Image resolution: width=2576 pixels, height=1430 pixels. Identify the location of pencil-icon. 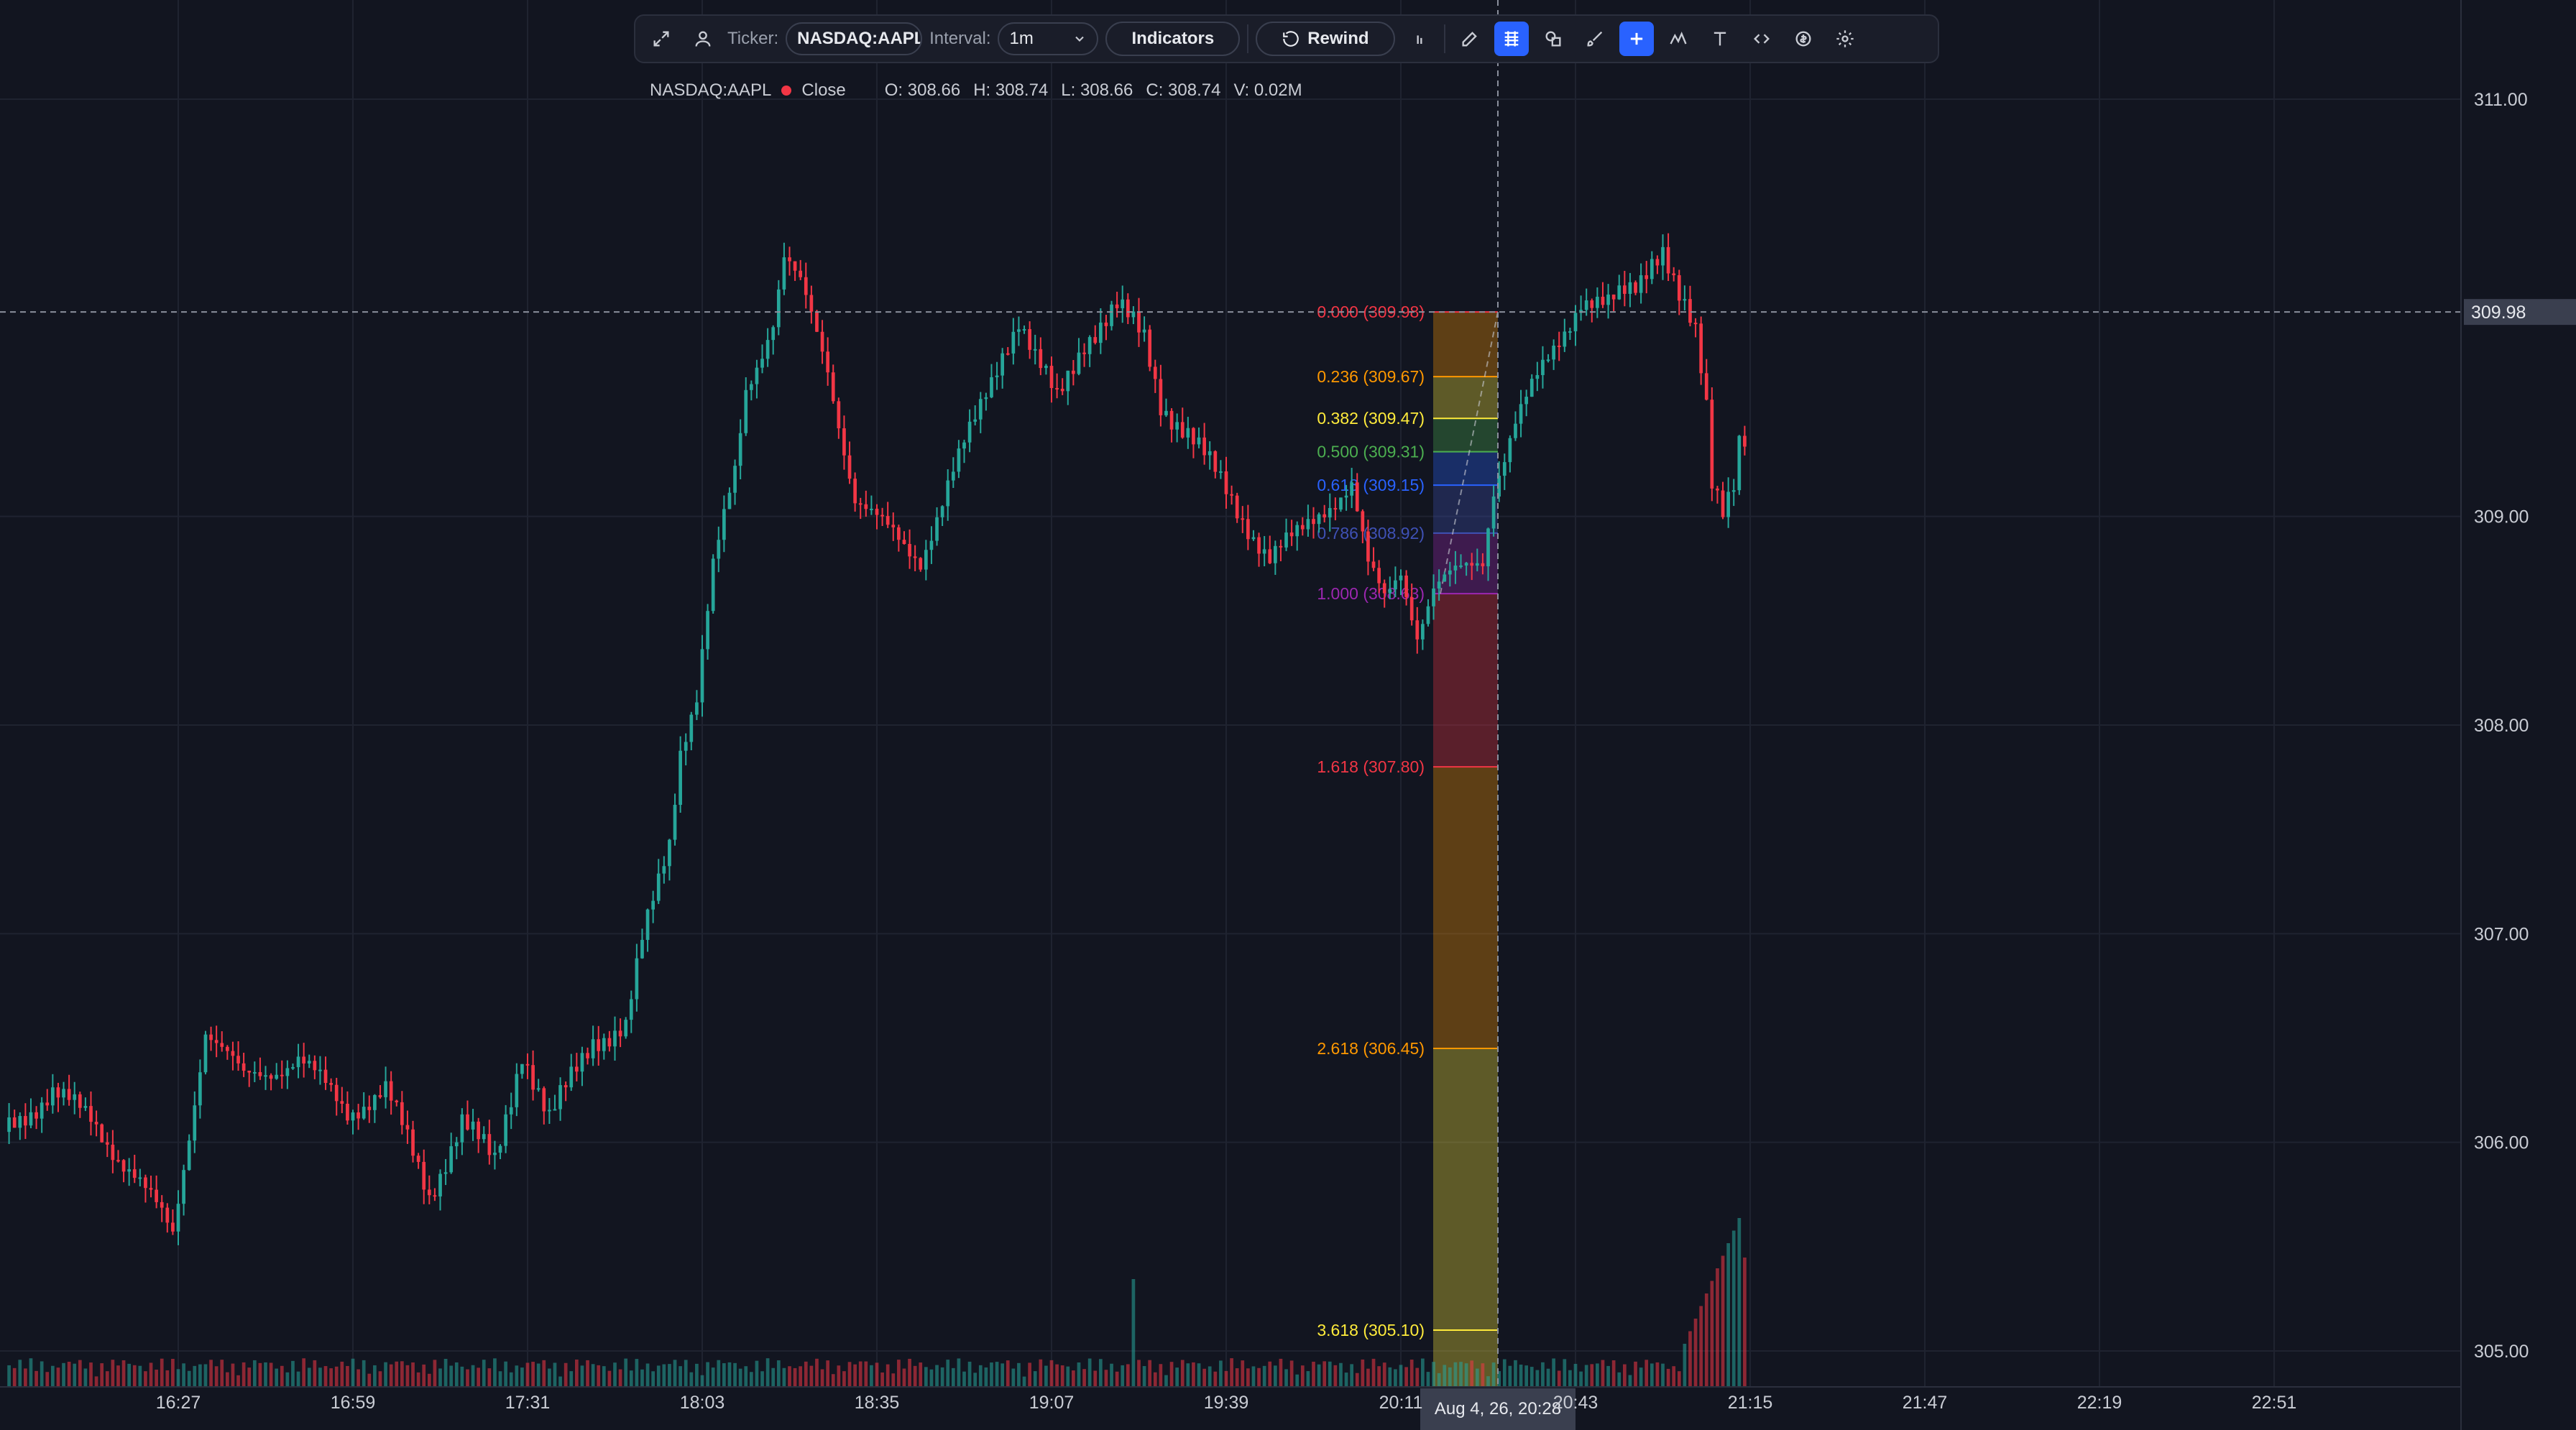
(1470, 39).